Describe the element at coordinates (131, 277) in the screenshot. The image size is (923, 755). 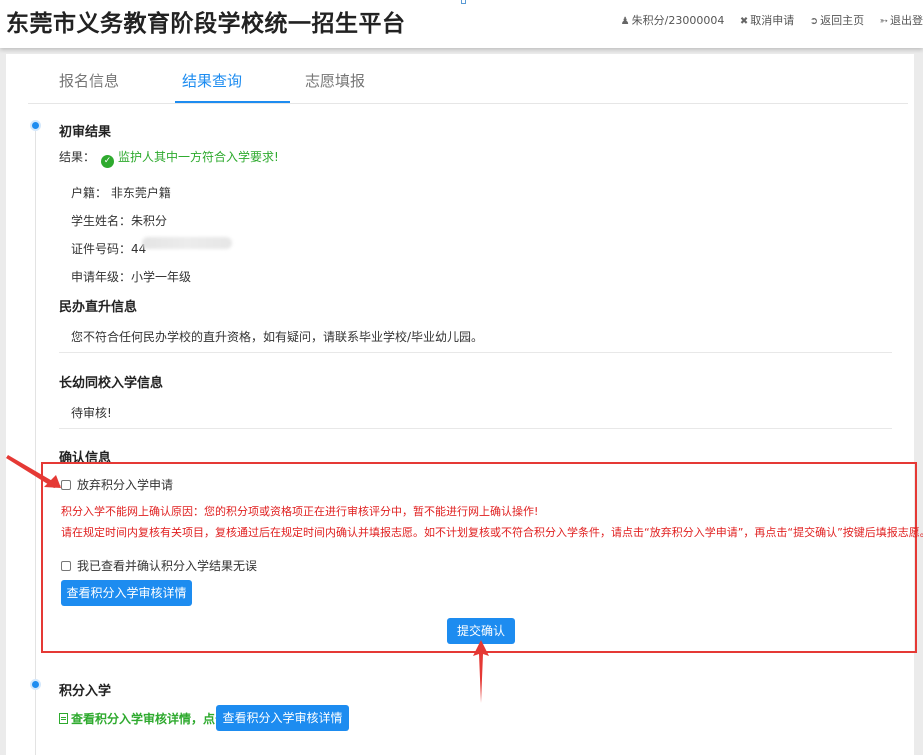
I see `apply-grade: 申请年级：小学一年级` at that location.